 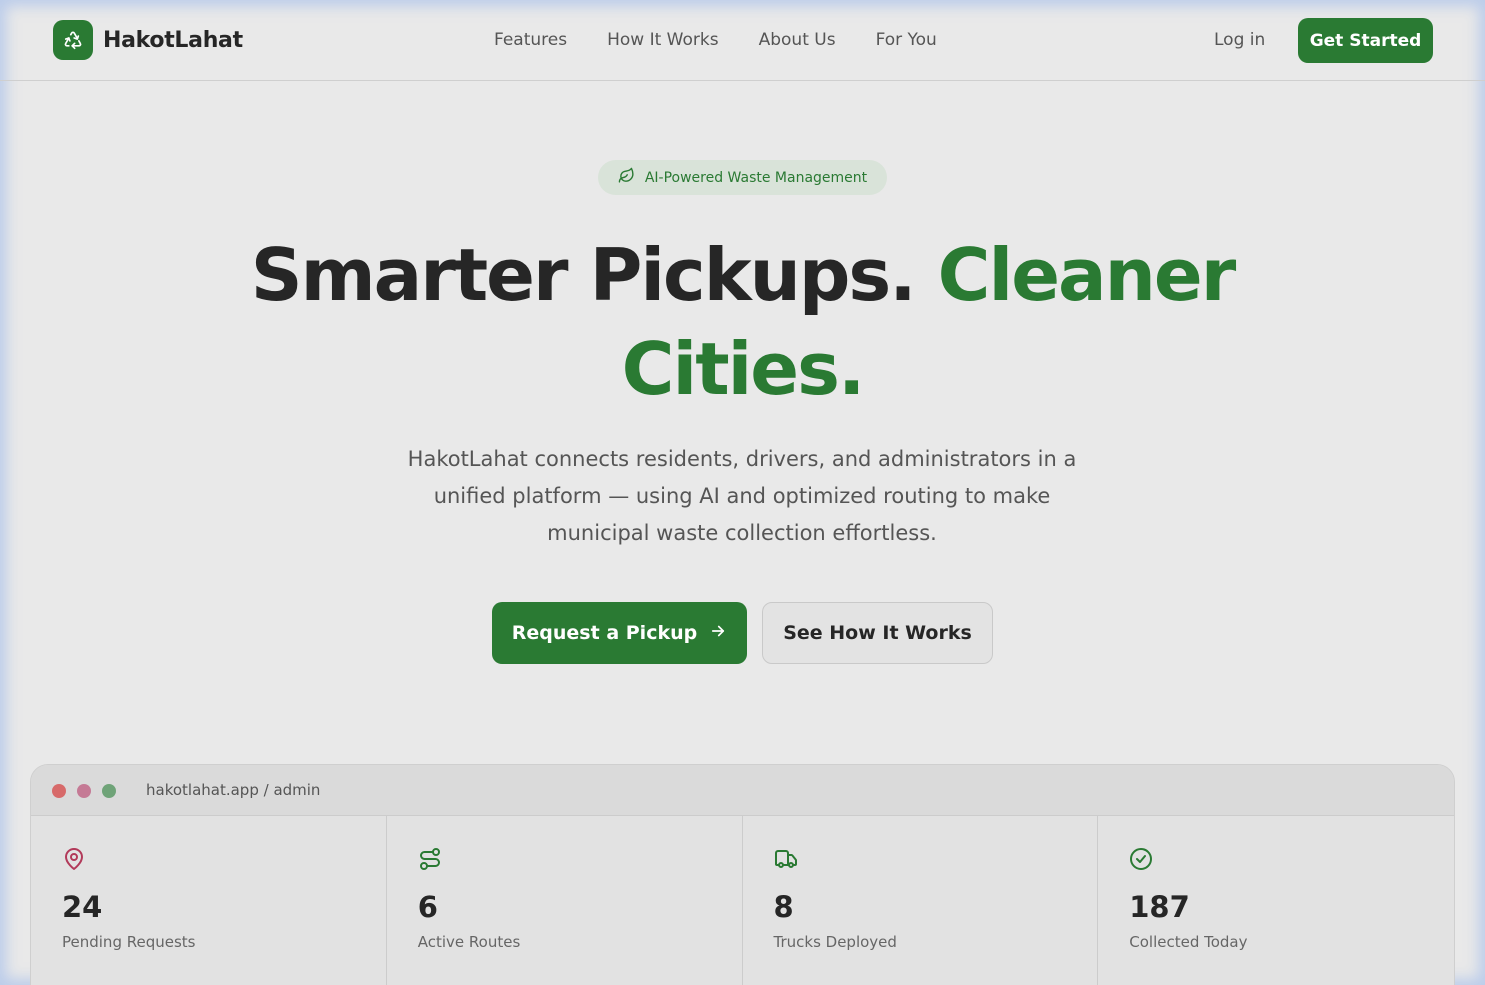 I want to click on stat-label: Active Routes, so click(x=469, y=942).